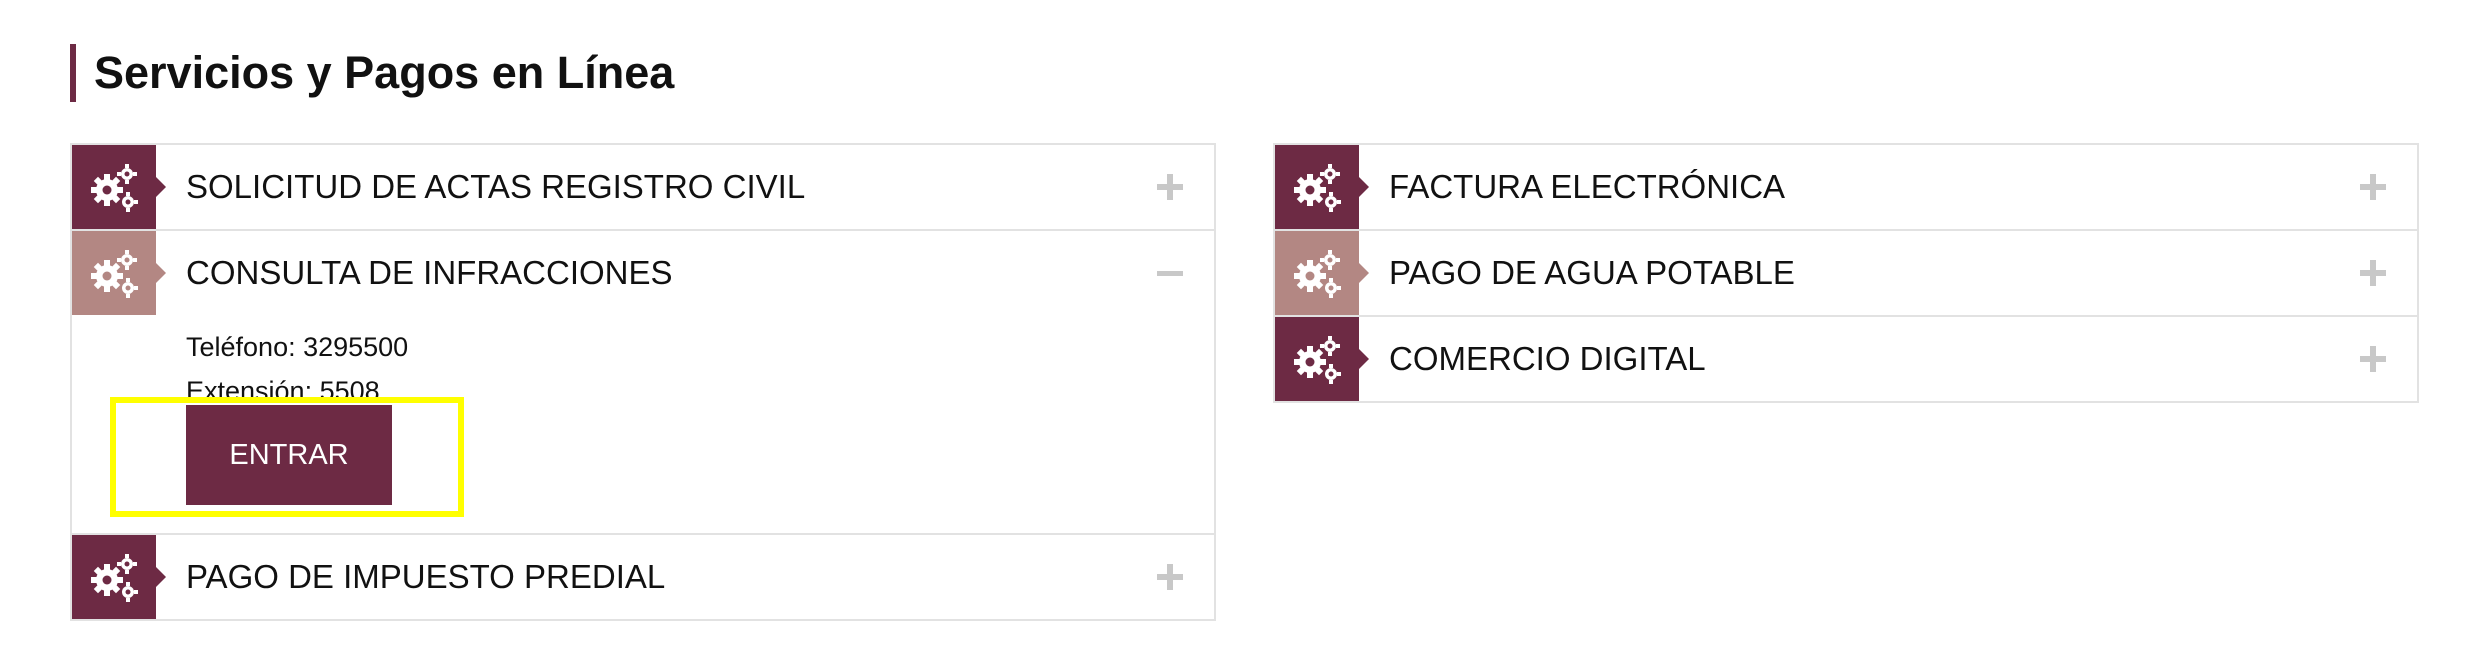 This screenshot has height=654, width=2482. I want to click on accordion-label: COMERCIO DIGITAL, so click(1547, 358).